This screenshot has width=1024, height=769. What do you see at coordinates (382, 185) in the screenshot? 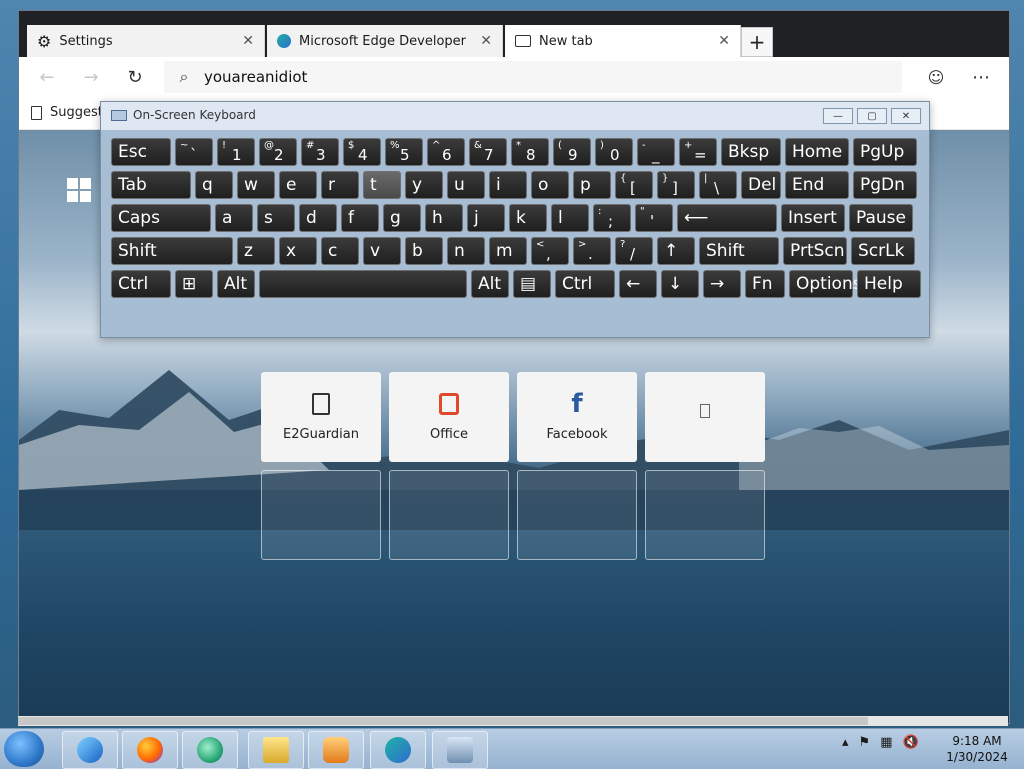
I see `osk-key-t: t` at bounding box center [382, 185].